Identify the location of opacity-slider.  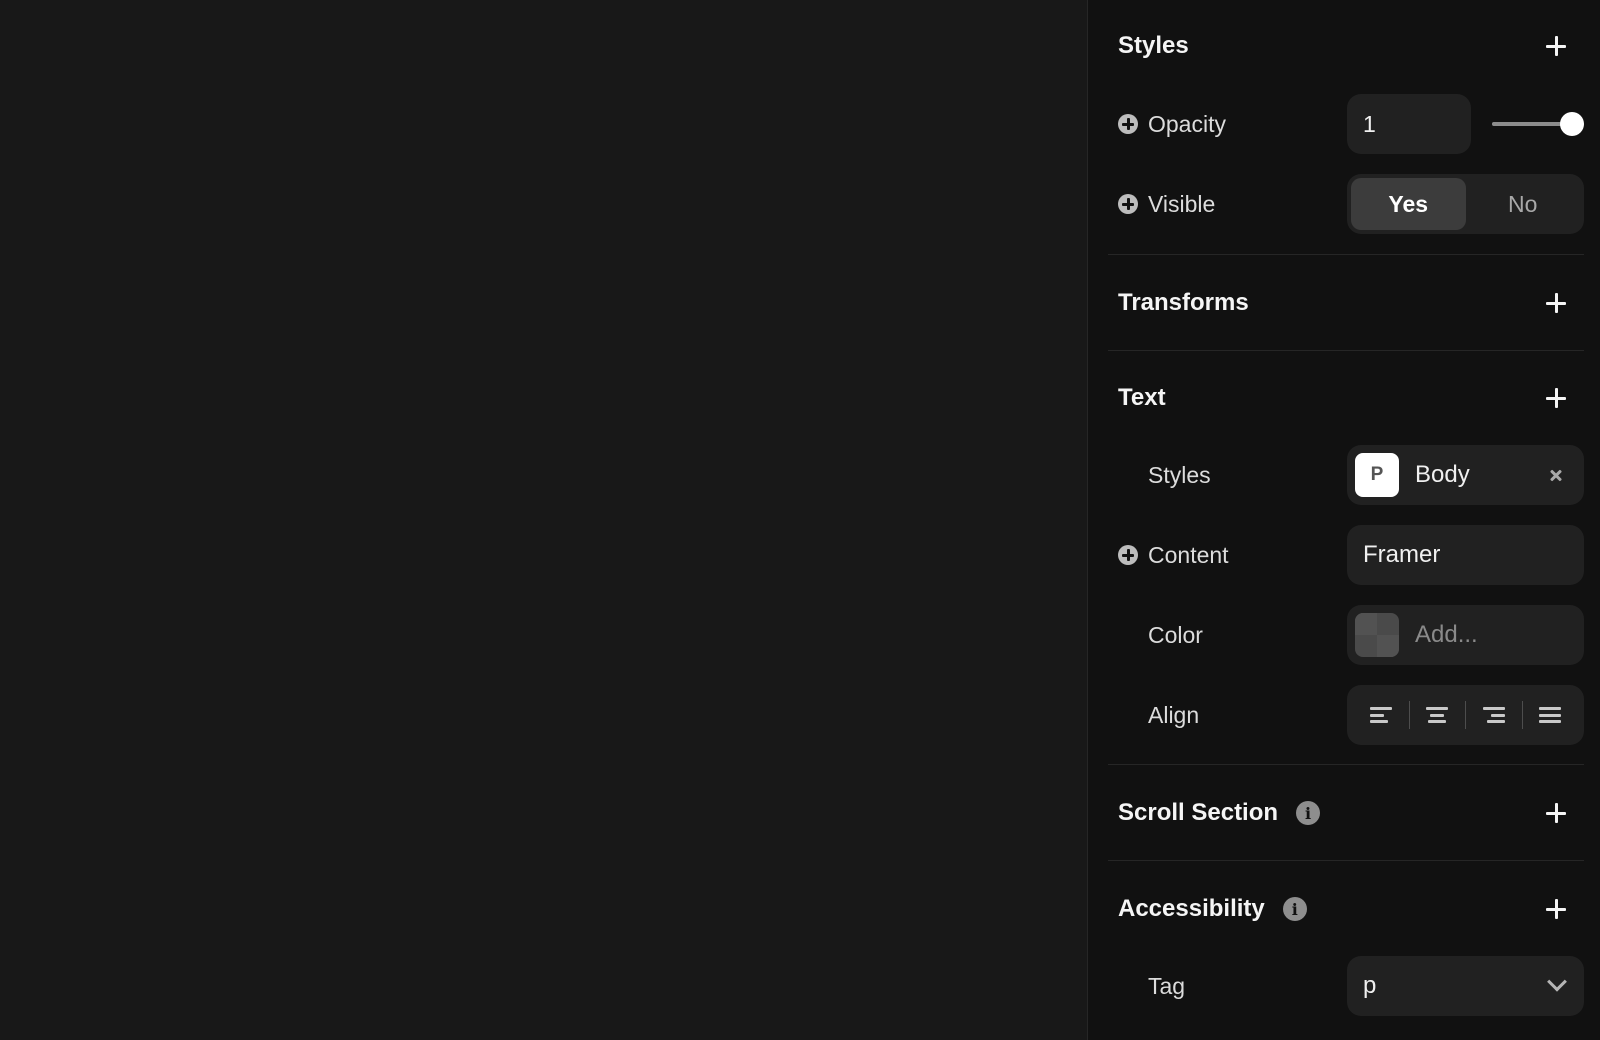
(1538, 124).